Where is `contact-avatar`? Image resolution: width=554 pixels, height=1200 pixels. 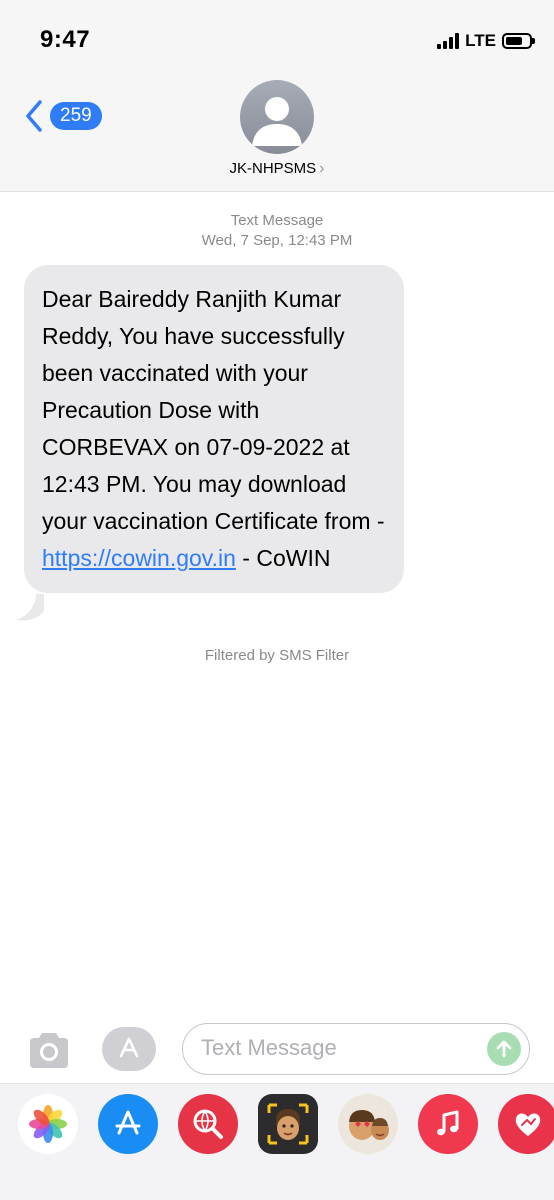 contact-avatar is located at coordinates (277, 117).